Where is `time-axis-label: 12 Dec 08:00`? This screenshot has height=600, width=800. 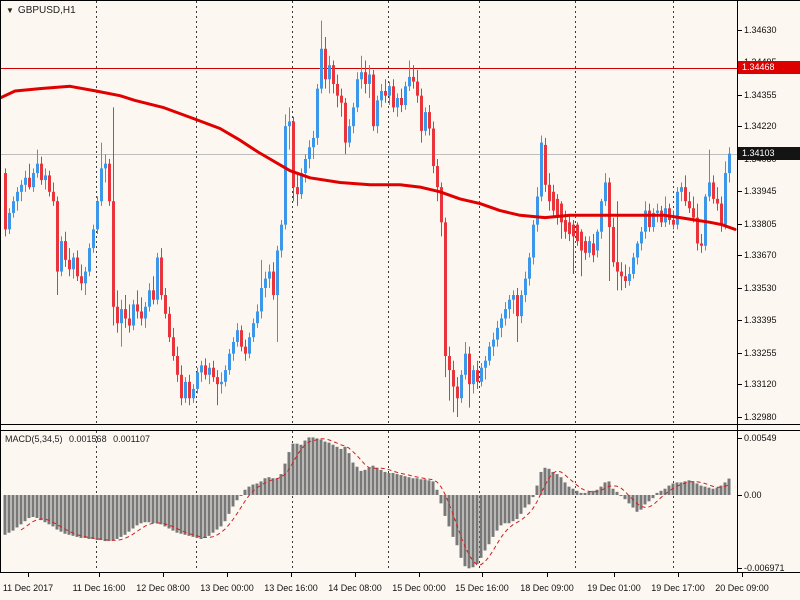
time-axis-label: 12 Dec 08:00 is located at coordinates (163, 588).